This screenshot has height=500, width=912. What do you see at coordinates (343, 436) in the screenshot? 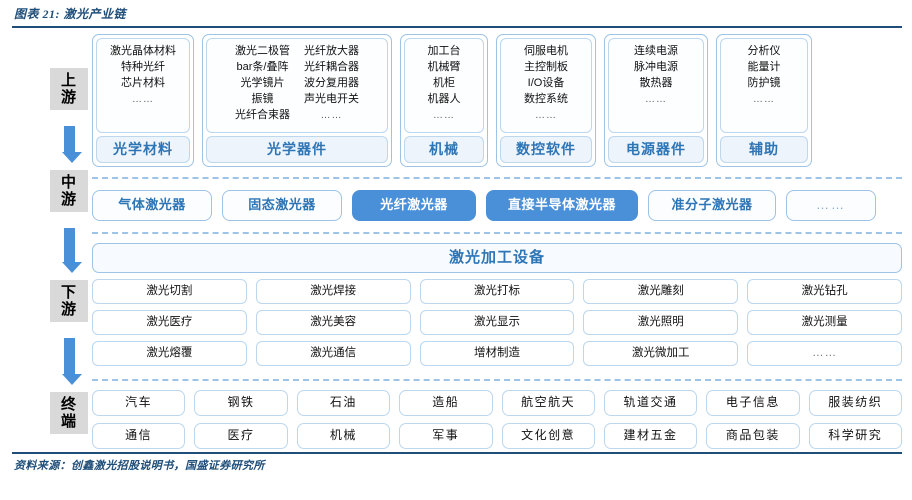
I see `terminal-cell: 机械` at bounding box center [343, 436].